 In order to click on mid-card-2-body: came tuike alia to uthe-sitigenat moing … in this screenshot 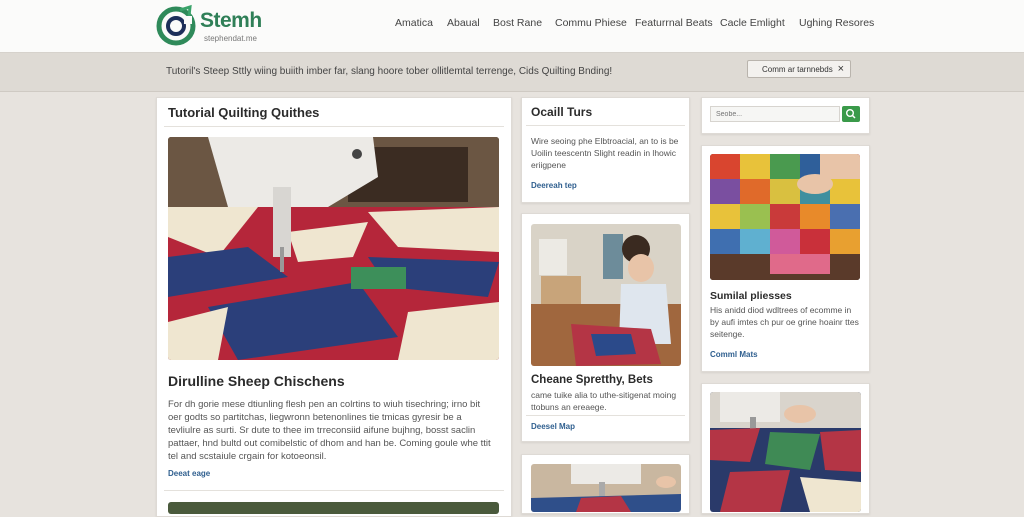, I will do `click(604, 401)`.